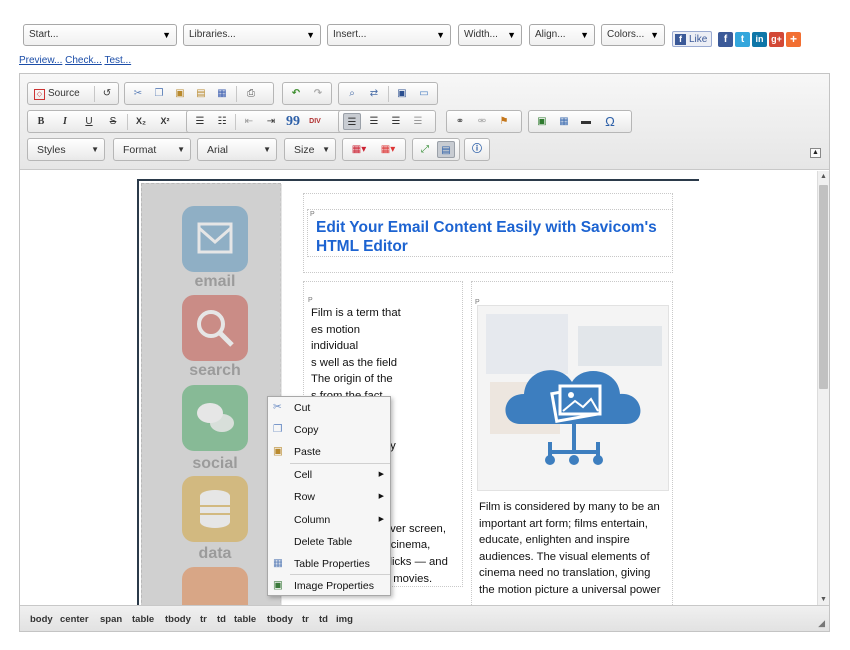 Image resolution: width=850 pixels, height=650 pixels. Describe the element at coordinates (359, 149) in the screenshot. I see `text-color-icon: ▦▾` at that location.